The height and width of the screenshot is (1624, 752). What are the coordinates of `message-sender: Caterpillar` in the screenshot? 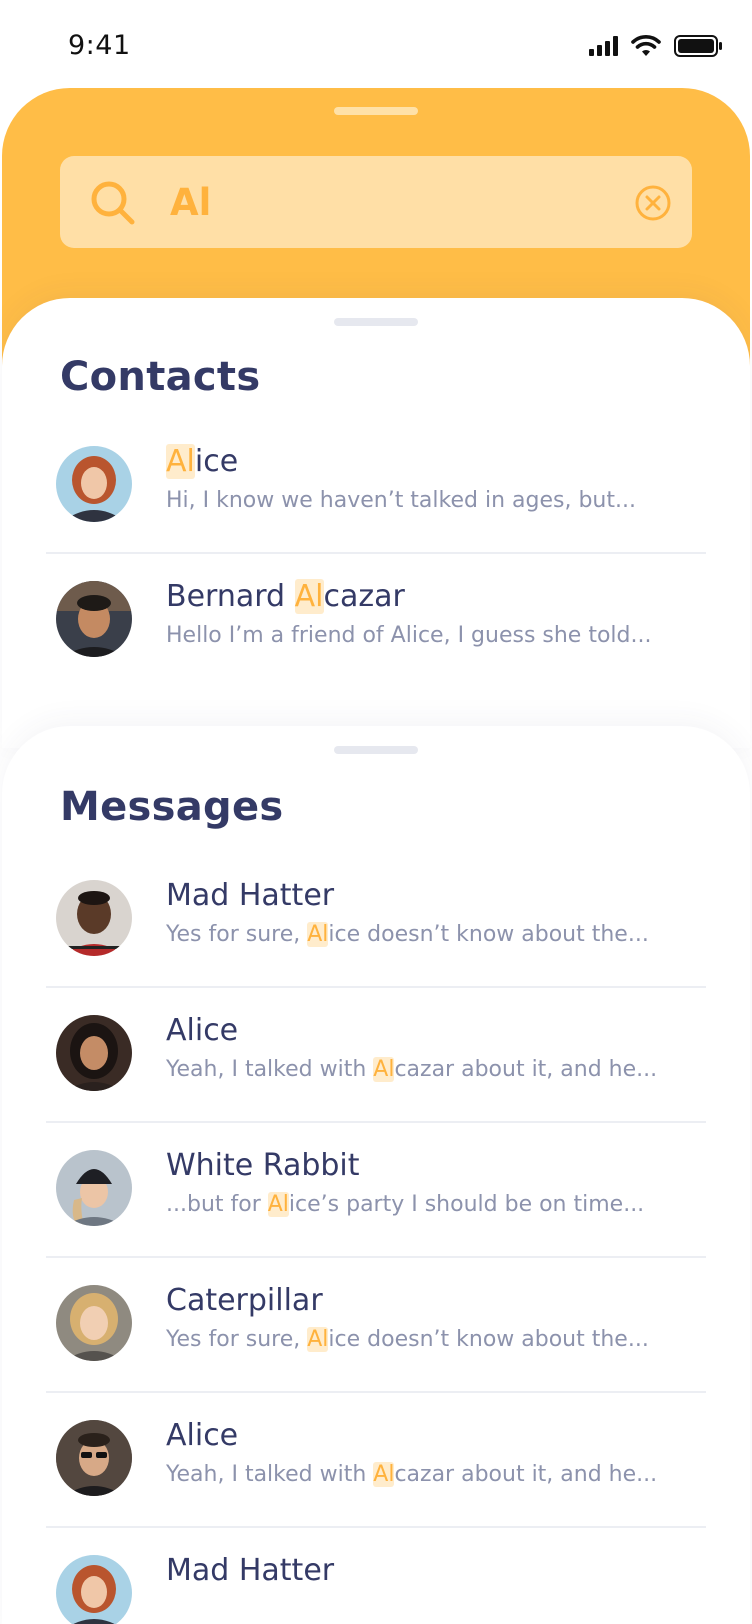 It's located at (244, 1300).